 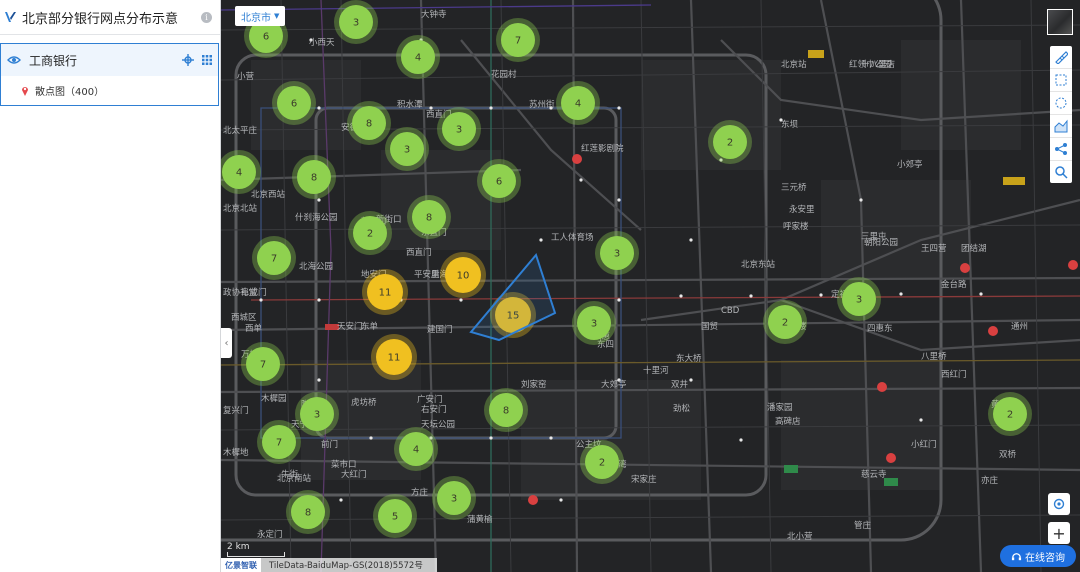 What do you see at coordinates (1016, 556) in the screenshot?
I see `headset-icon` at bounding box center [1016, 556].